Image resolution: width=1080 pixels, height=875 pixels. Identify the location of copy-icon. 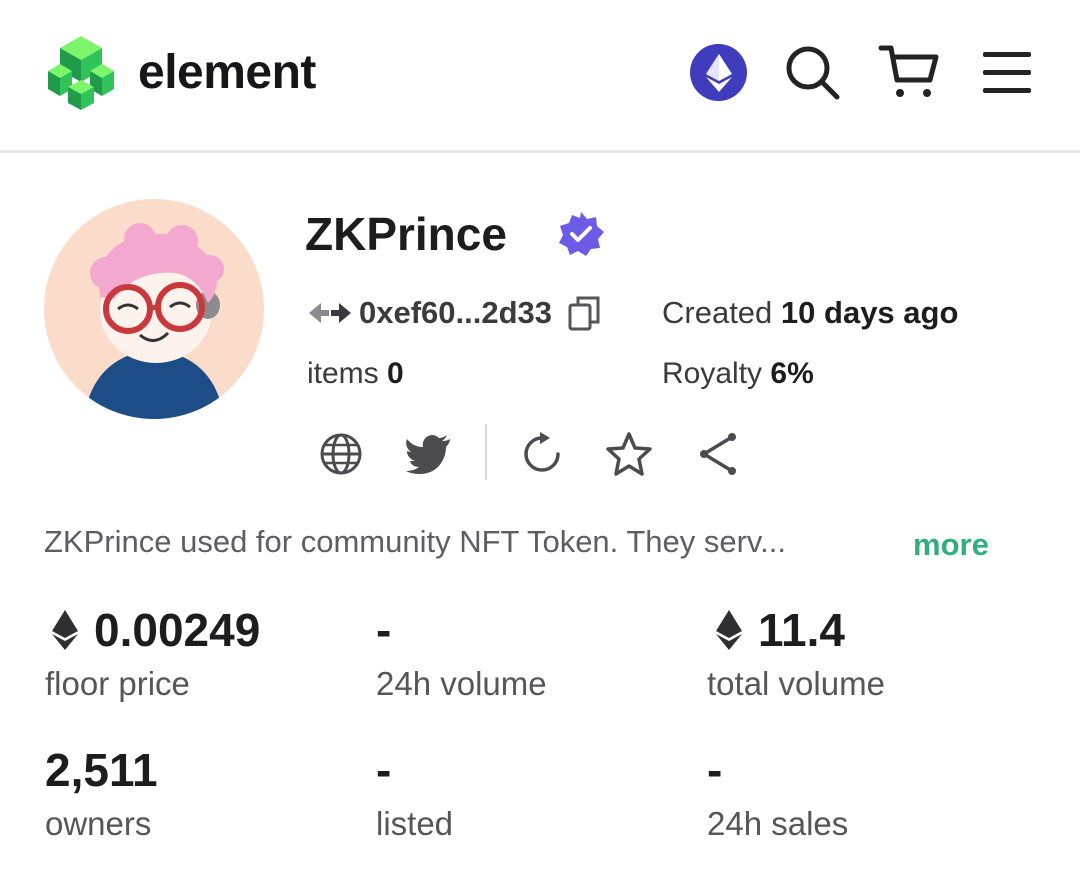
(584, 313).